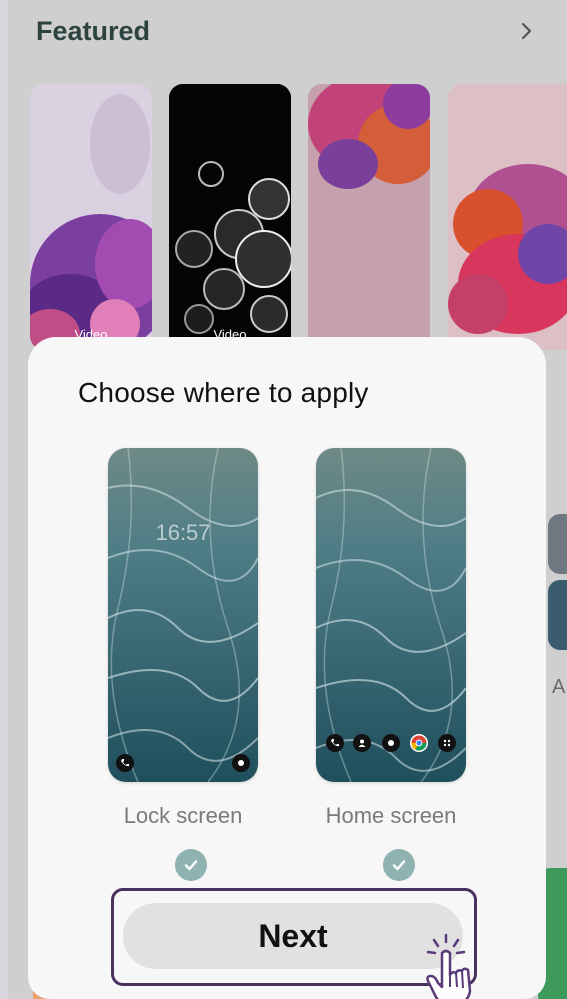 The width and height of the screenshot is (567, 999). I want to click on tap-hand-icon, so click(449, 966).